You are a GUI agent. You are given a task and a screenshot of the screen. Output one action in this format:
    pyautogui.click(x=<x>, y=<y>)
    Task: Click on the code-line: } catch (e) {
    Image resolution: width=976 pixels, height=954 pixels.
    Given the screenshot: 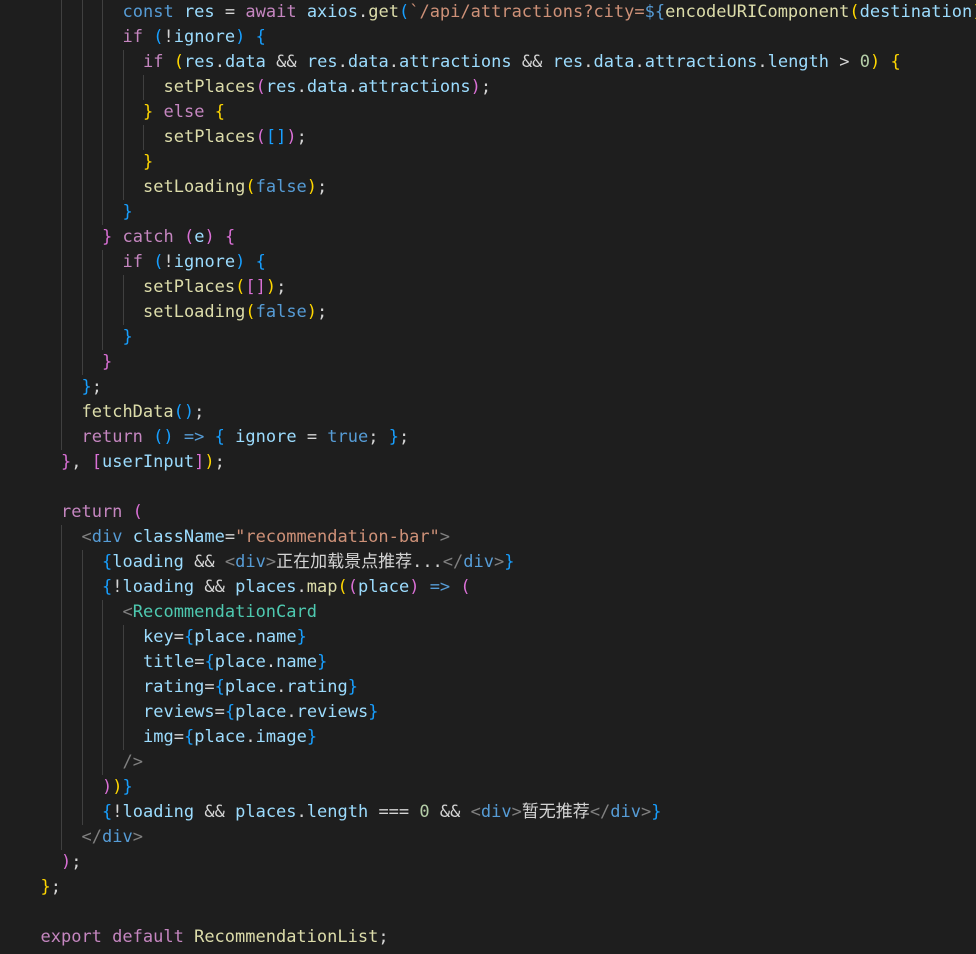 What is the action you would take?
    pyautogui.click(x=488, y=237)
    